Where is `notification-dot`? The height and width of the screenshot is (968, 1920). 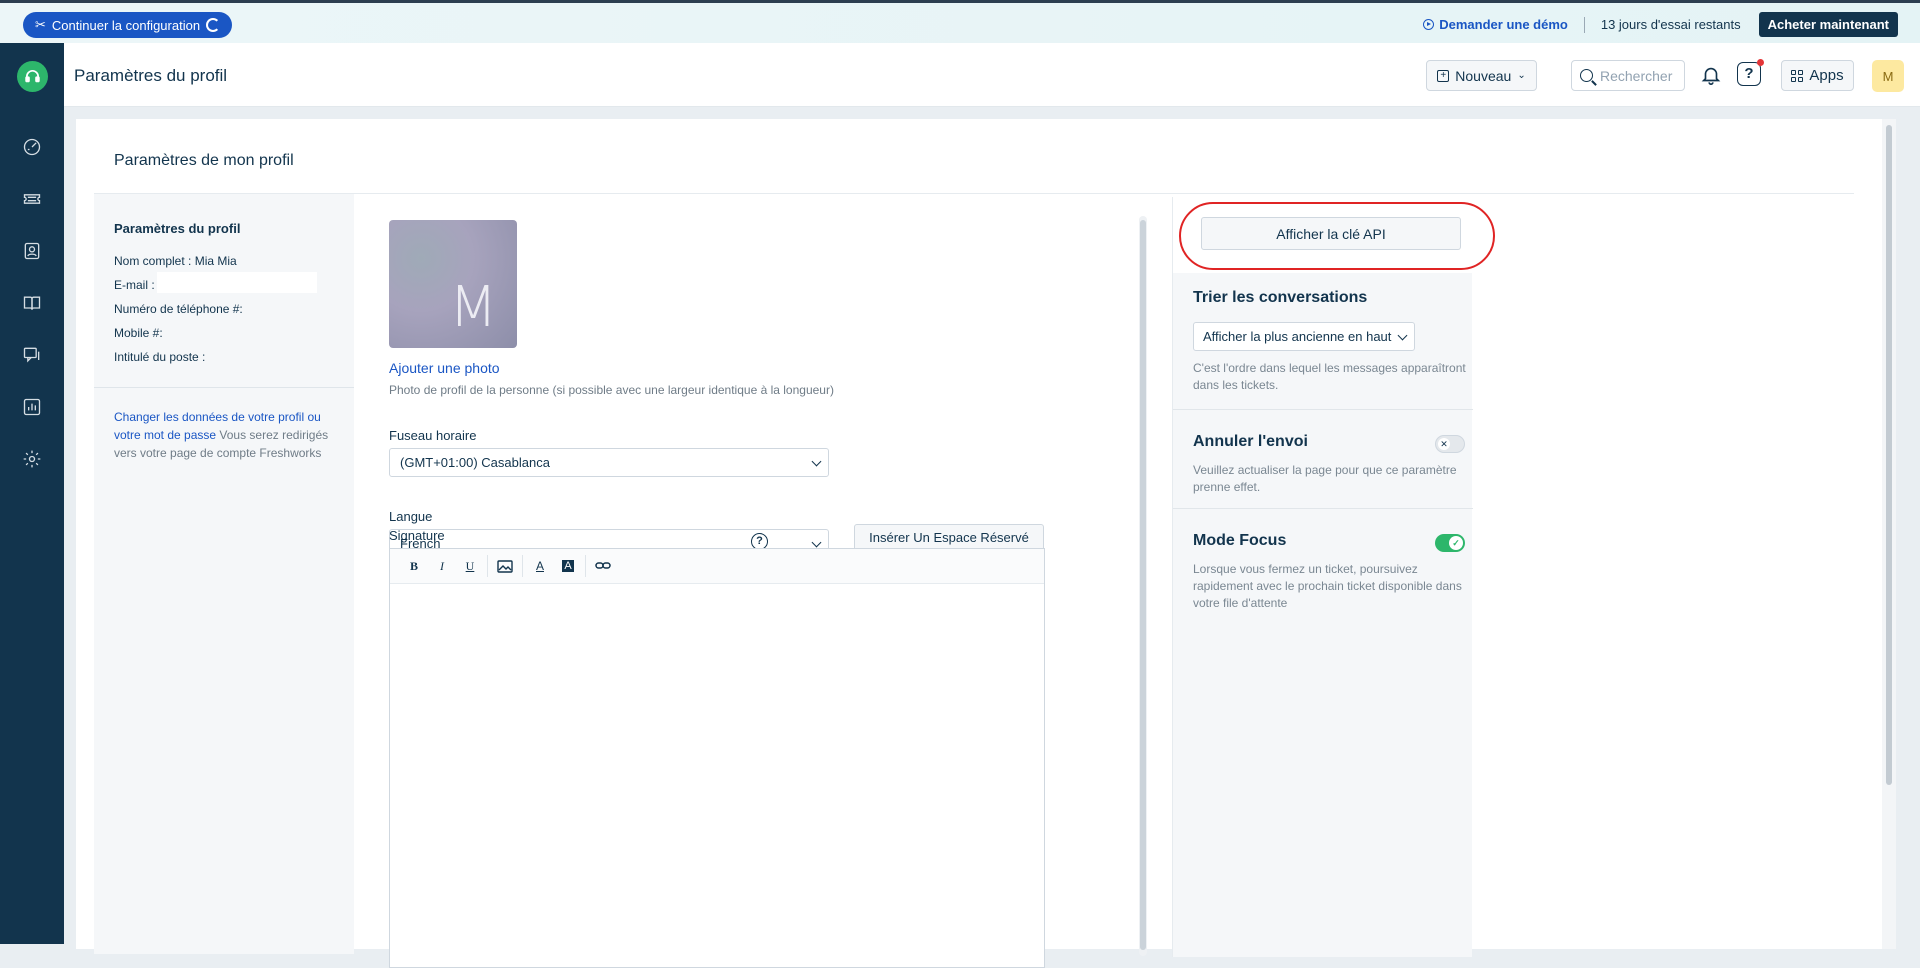 notification-dot is located at coordinates (1760, 62).